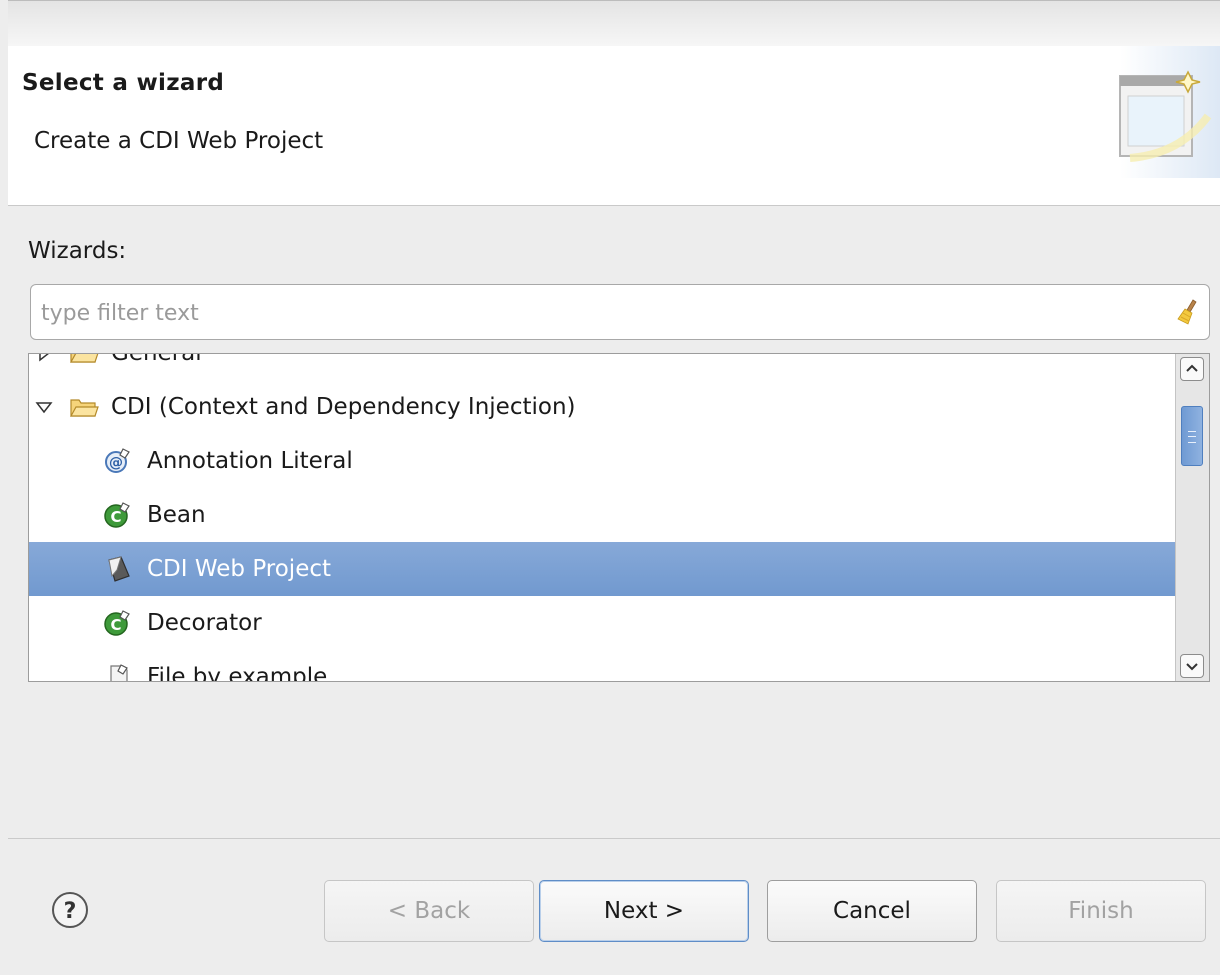  Describe the element at coordinates (602, 666) in the screenshot. I see `tree-item-file-by-example: File by example` at that location.